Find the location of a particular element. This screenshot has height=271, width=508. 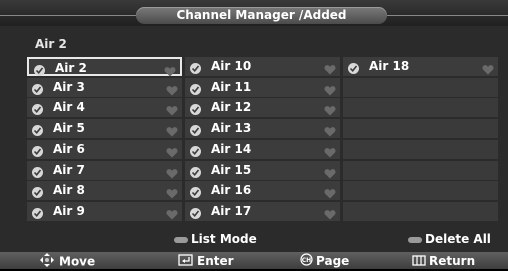

list-mode-button: List Mode is located at coordinates (215, 239).